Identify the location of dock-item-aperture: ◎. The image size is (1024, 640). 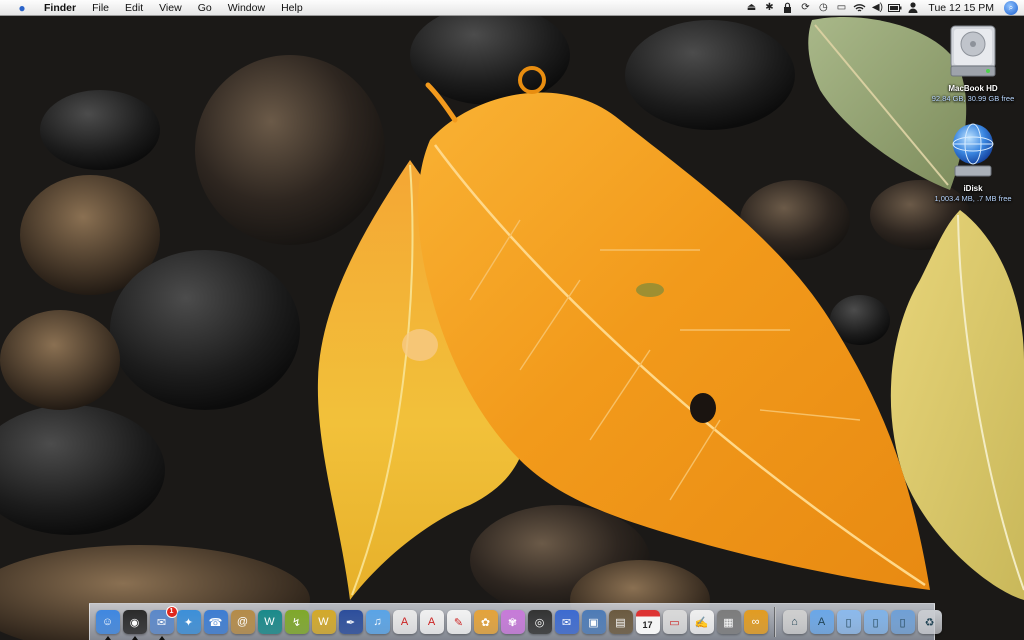
(539, 622).